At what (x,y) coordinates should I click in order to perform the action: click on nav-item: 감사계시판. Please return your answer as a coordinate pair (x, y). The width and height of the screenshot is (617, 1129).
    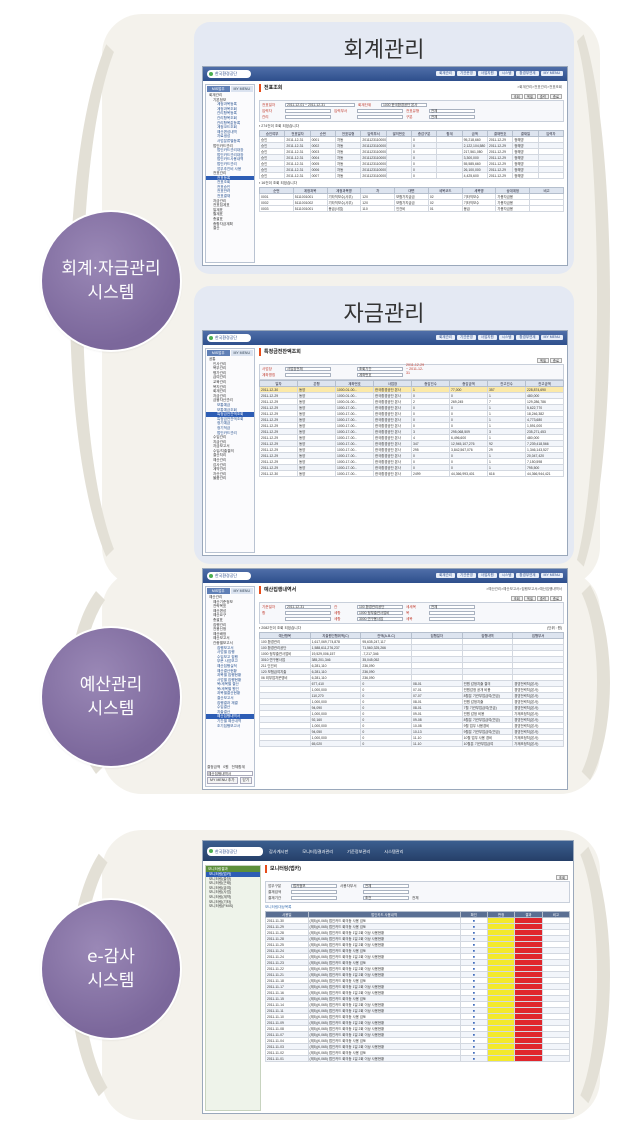
    Looking at the image, I should click on (278, 852).